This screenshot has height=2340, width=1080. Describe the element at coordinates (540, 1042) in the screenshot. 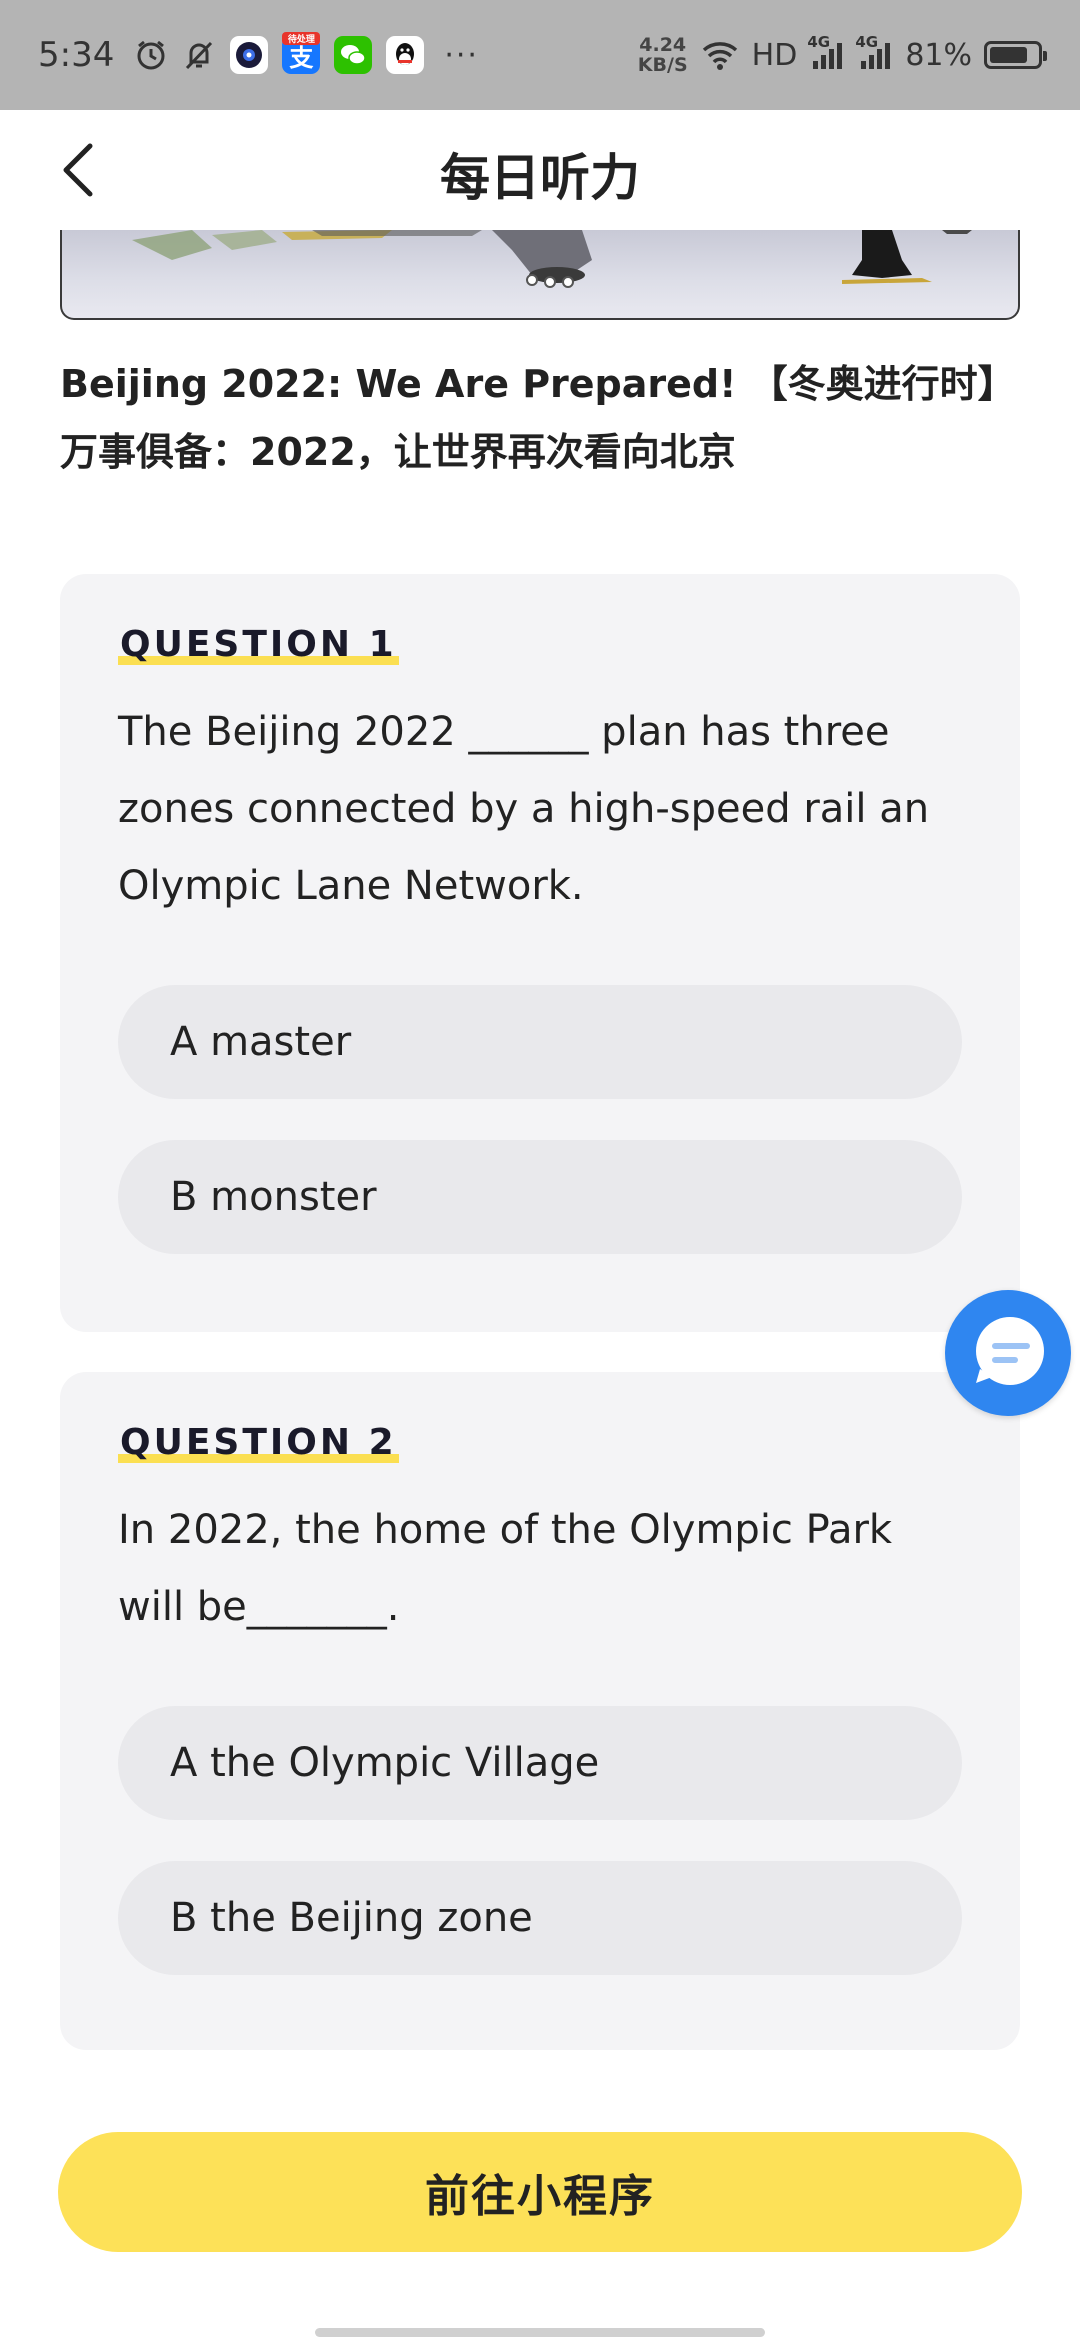

I see `answer-option-a: A master` at that location.